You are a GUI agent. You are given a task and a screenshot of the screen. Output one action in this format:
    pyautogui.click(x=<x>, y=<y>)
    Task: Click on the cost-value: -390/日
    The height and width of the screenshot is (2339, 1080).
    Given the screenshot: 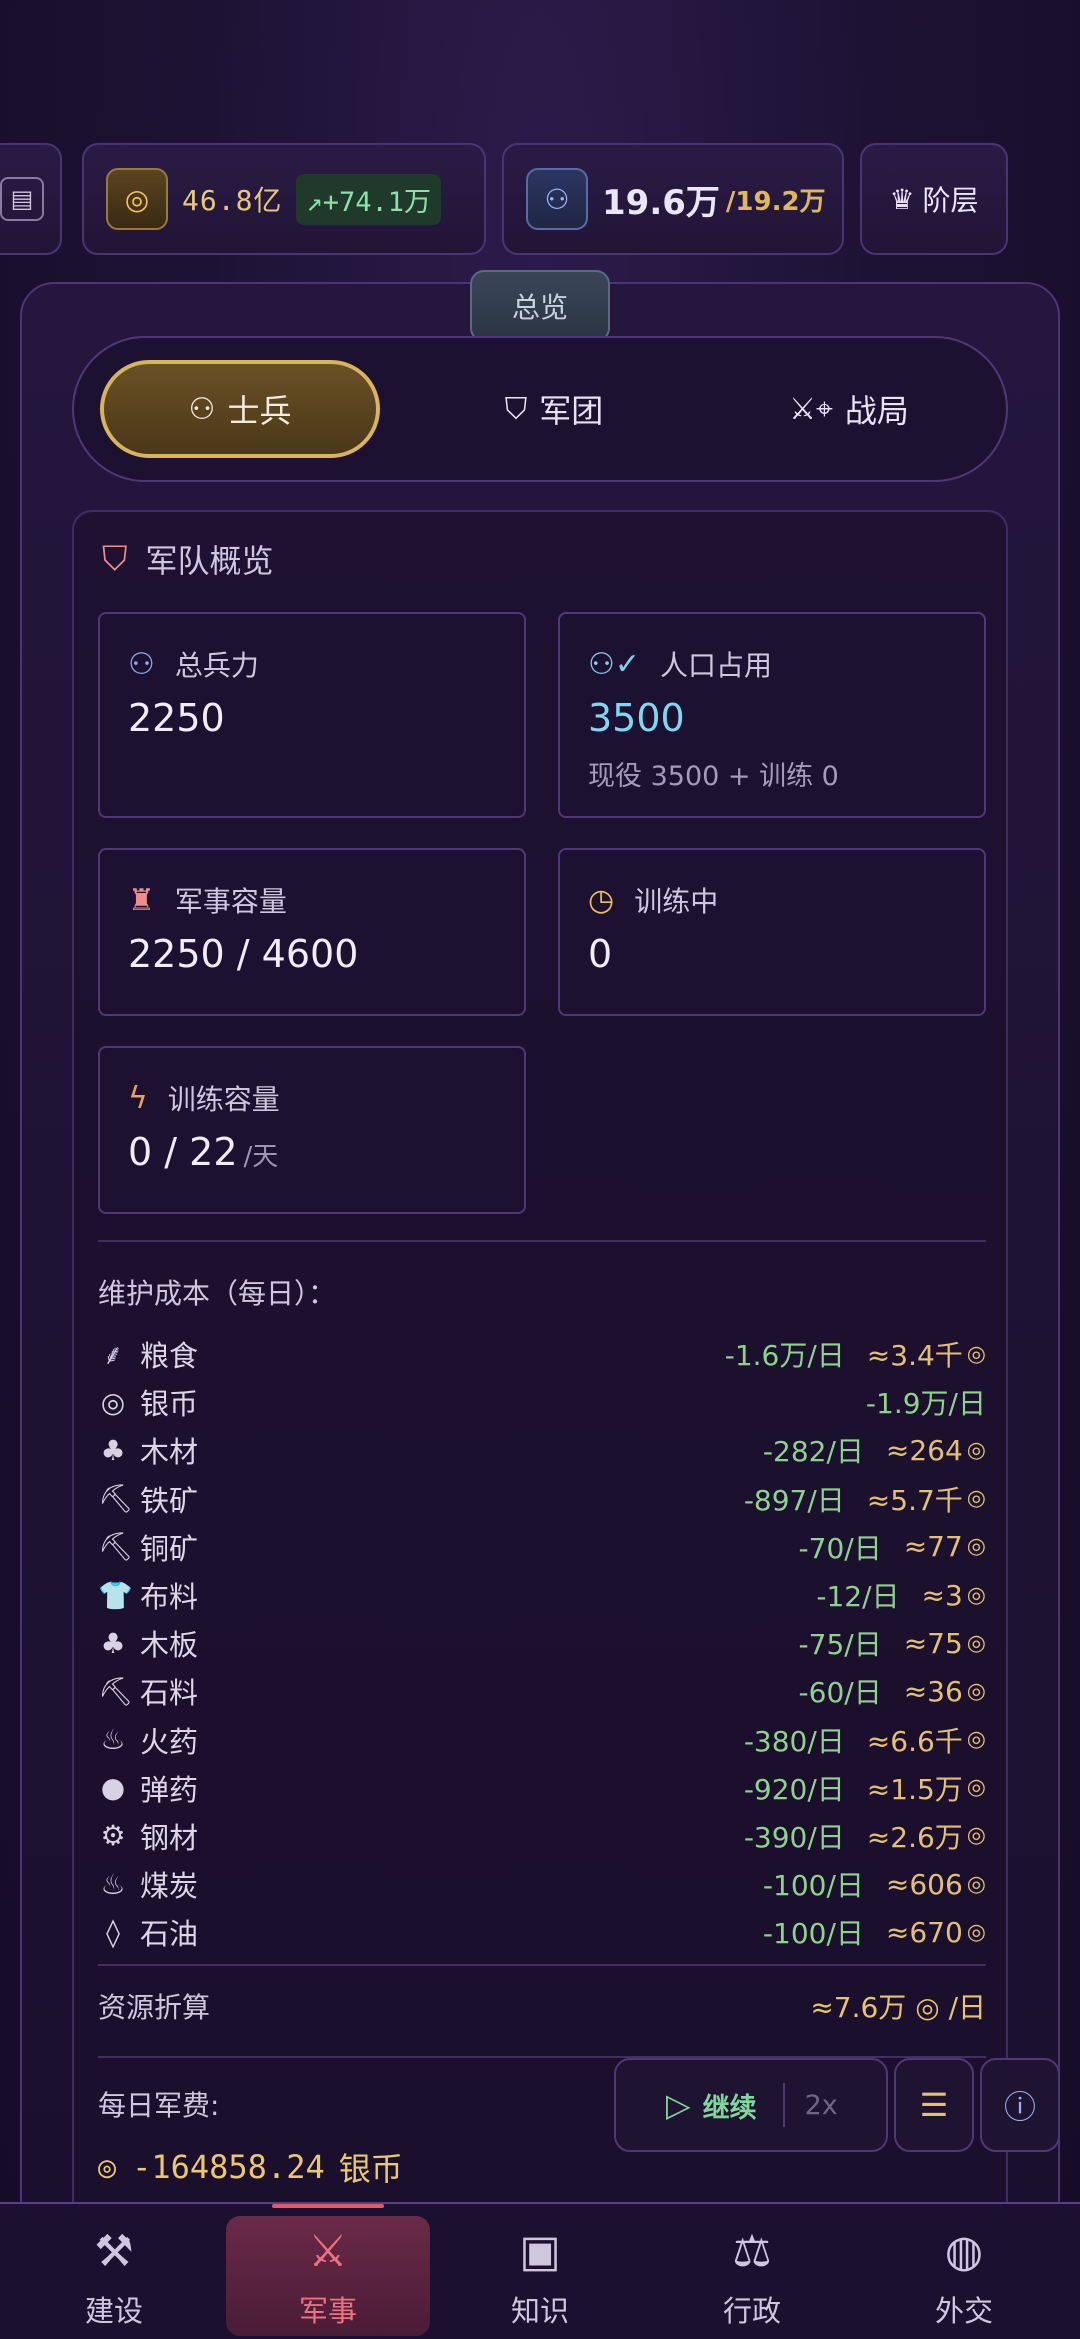 What is the action you would take?
    pyautogui.click(x=794, y=1837)
    